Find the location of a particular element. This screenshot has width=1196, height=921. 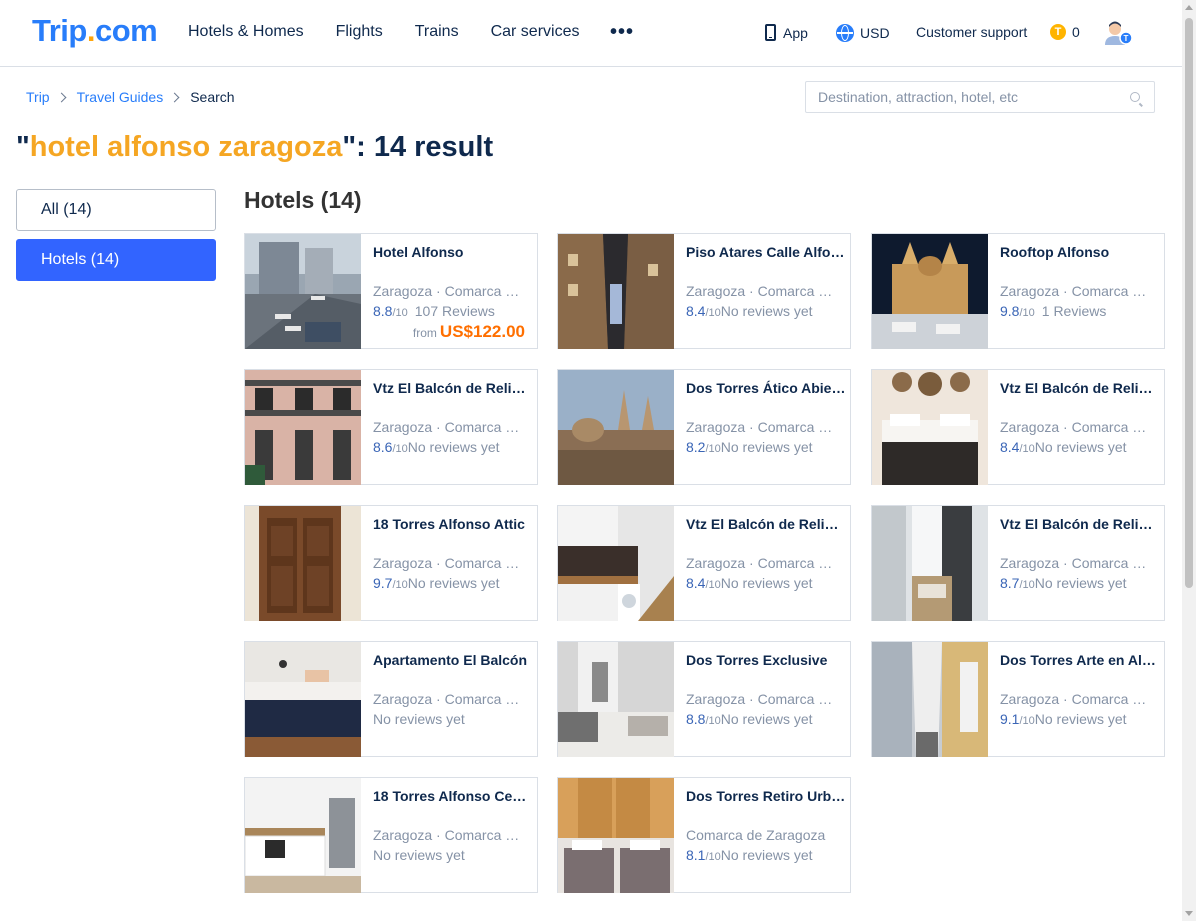

breadcrumb-trip: Trip is located at coordinates (38, 97).